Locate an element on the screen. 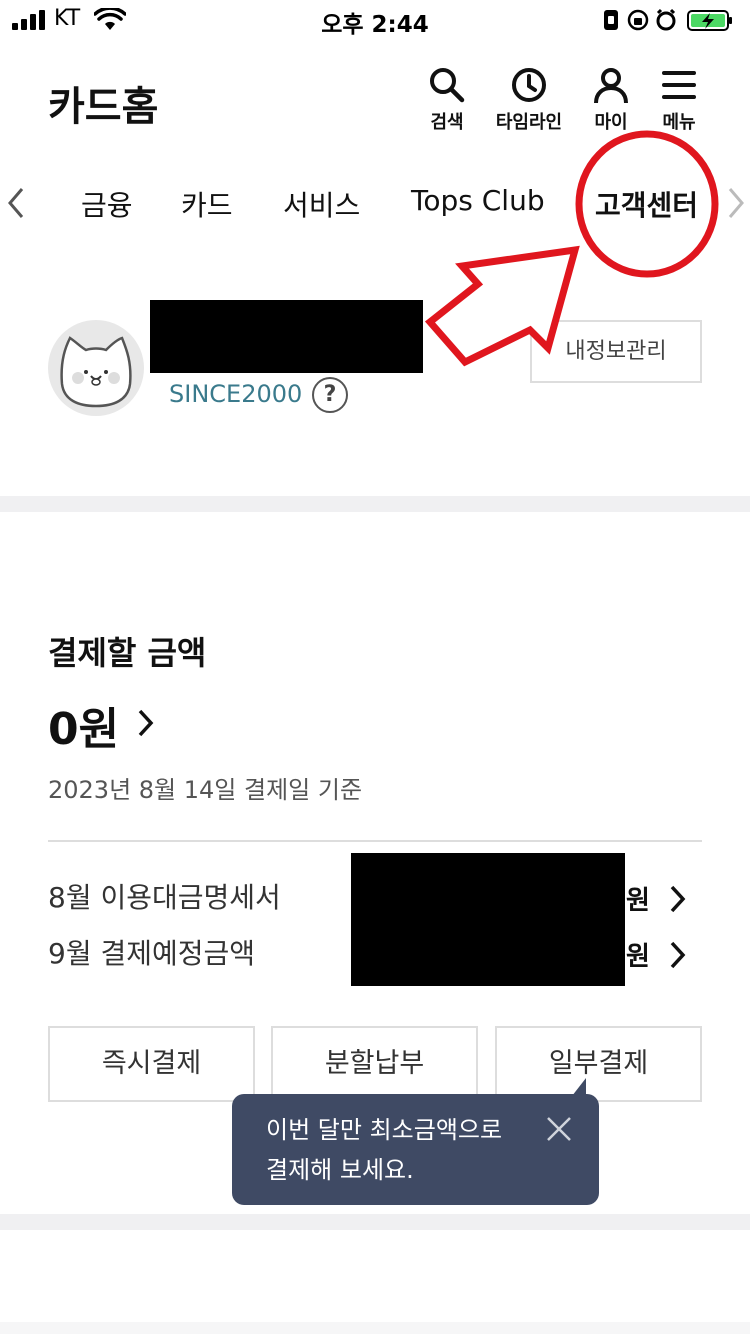 The height and width of the screenshot is (1334, 750). member-since-label: SINCE2000 is located at coordinates (236, 394).